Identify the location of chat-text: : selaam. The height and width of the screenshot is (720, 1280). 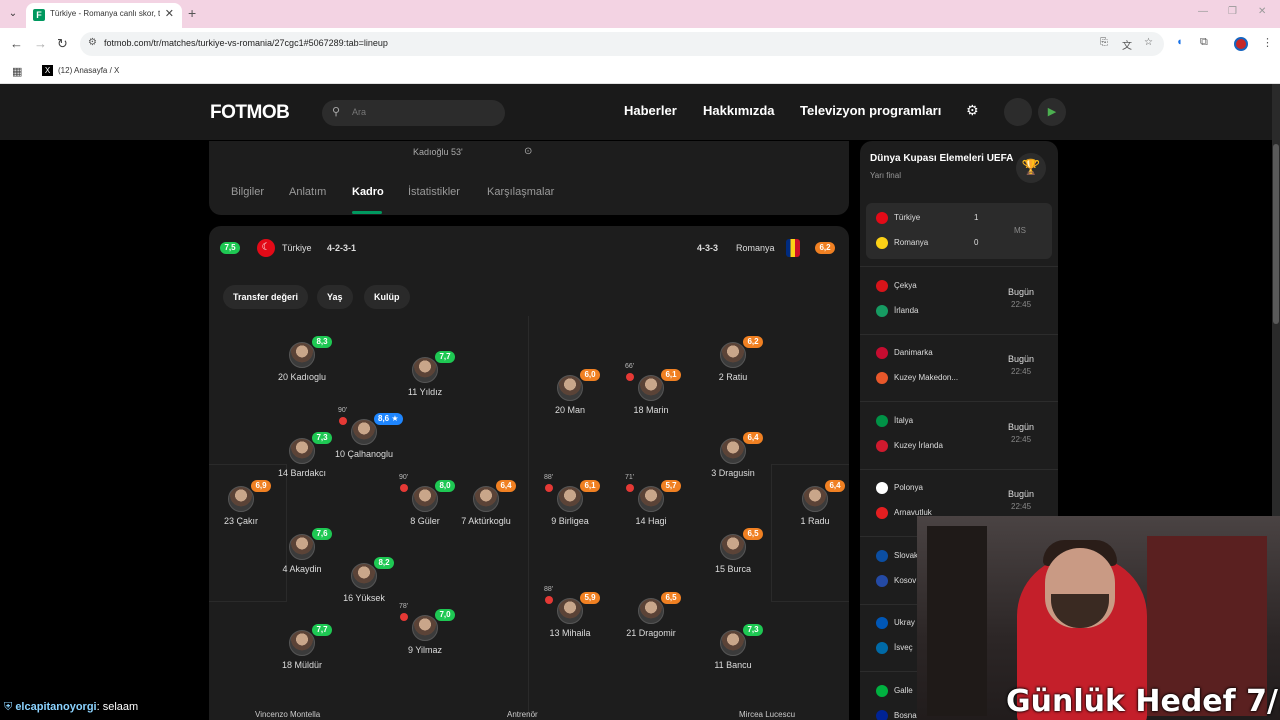
(117, 707).